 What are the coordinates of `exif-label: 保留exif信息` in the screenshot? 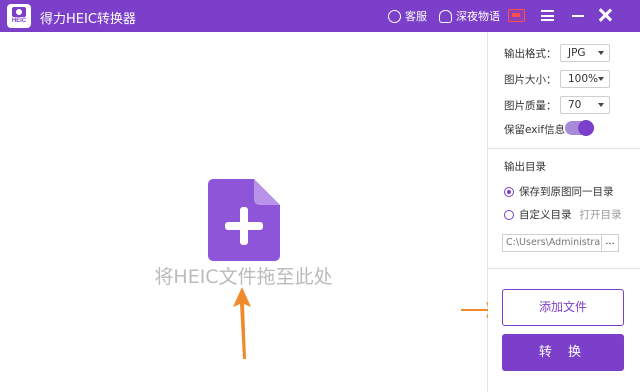 It's located at (535, 130).